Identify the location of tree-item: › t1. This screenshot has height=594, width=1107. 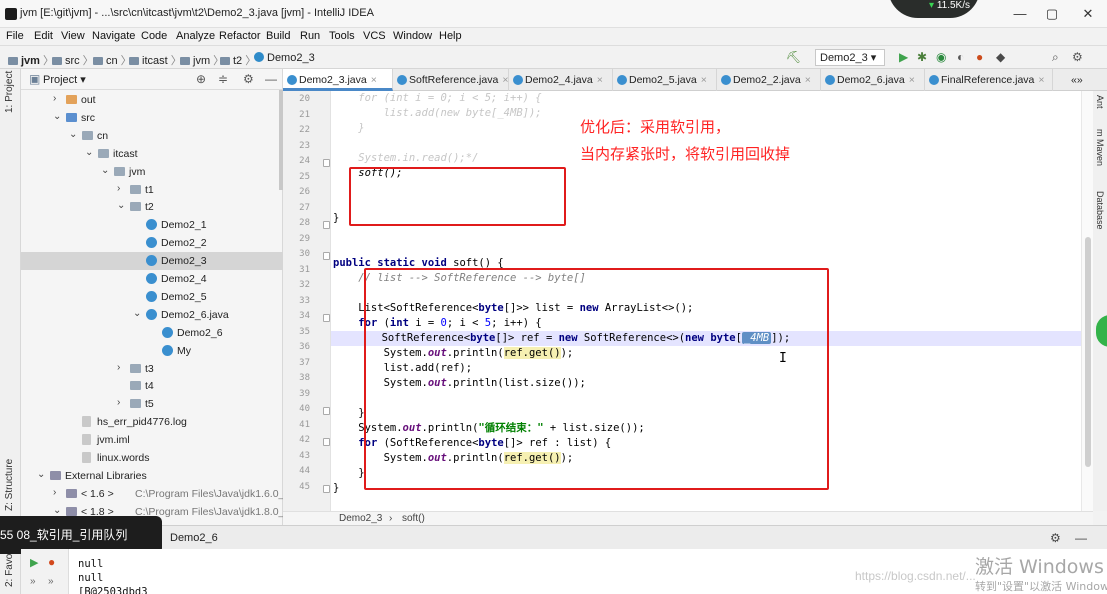
(152, 190).